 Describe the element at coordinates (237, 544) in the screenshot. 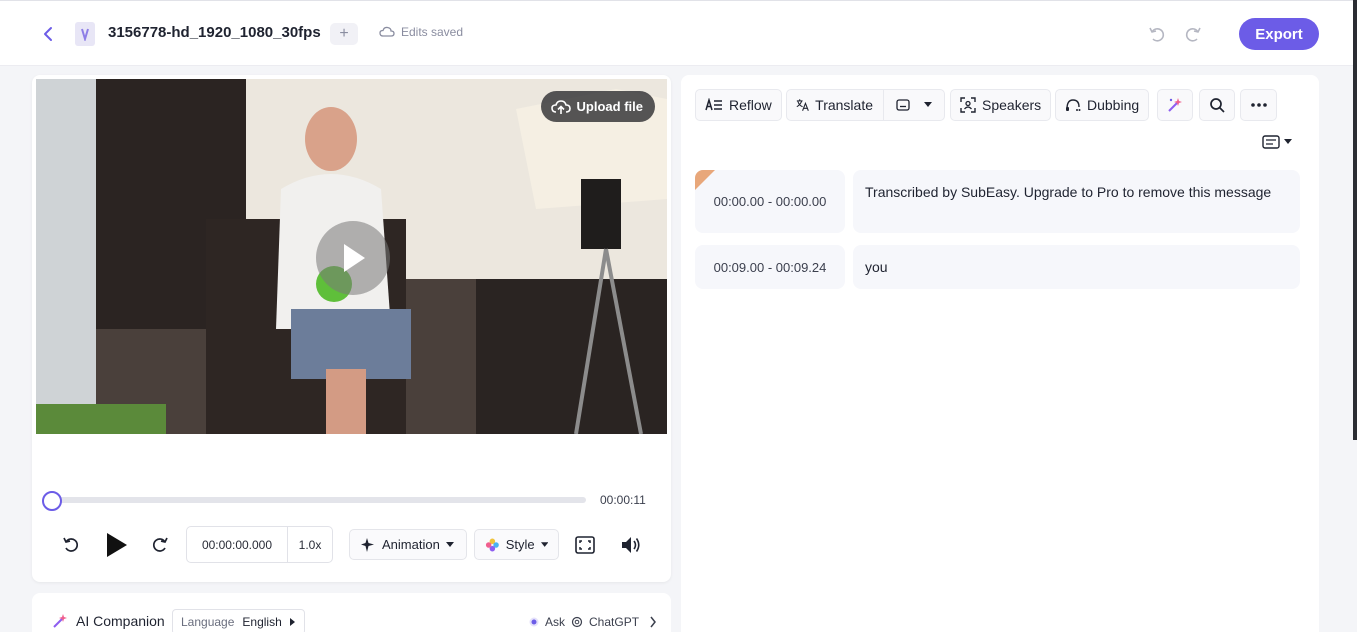

I see `current-time: 00:00:00.000` at that location.